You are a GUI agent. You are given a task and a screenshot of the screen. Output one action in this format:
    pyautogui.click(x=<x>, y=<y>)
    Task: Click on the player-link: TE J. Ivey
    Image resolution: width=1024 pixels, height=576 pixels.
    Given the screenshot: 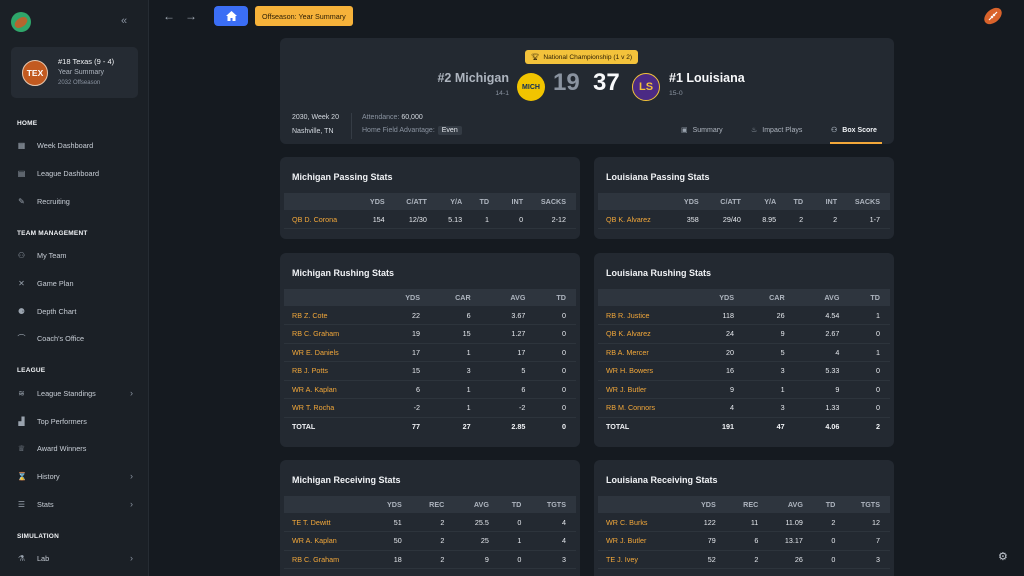 What is the action you would take?
    pyautogui.click(x=647, y=559)
    